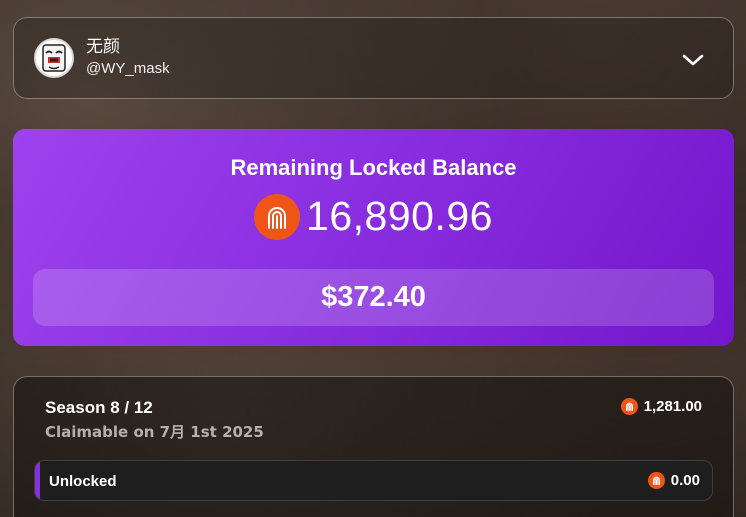 Image resolution: width=746 pixels, height=517 pixels. What do you see at coordinates (693, 60) in the screenshot?
I see `chevron-down-icon` at bounding box center [693, 60].